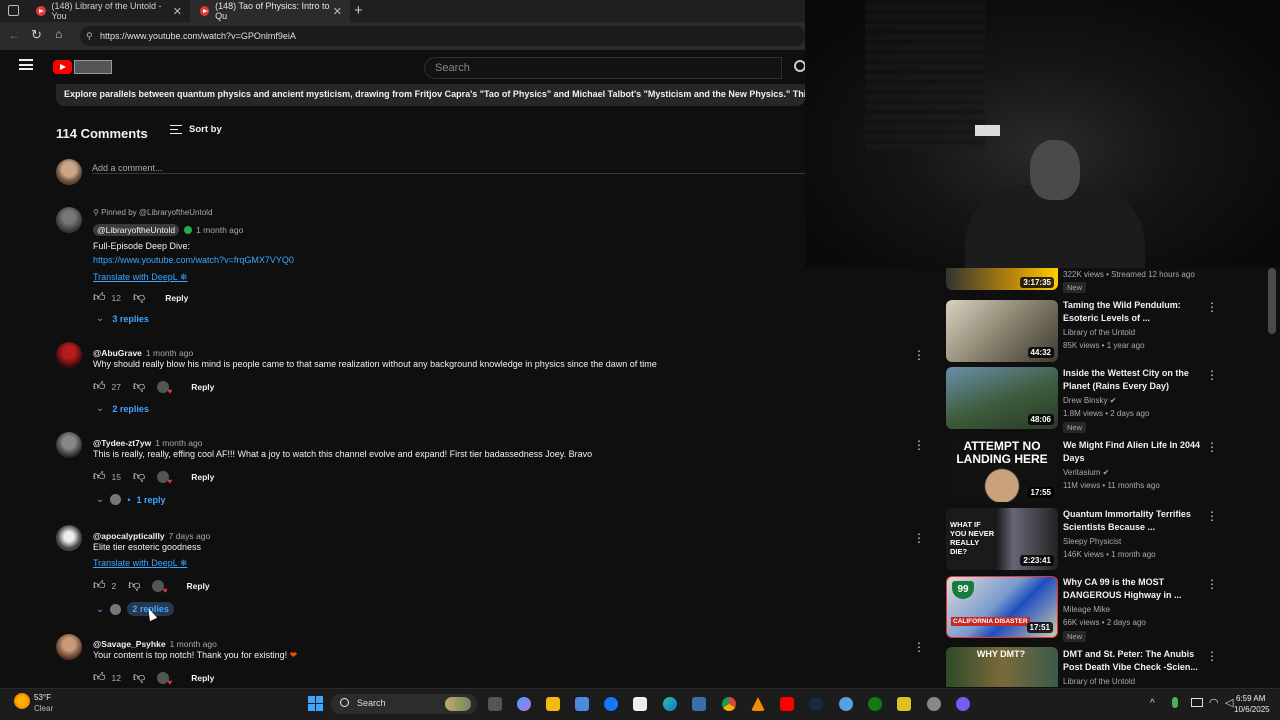 This screenshot has height=720, width=1280. I want to click on browser-tab-1: (148) Library of the Untold - You ✕, so click(108, 11).